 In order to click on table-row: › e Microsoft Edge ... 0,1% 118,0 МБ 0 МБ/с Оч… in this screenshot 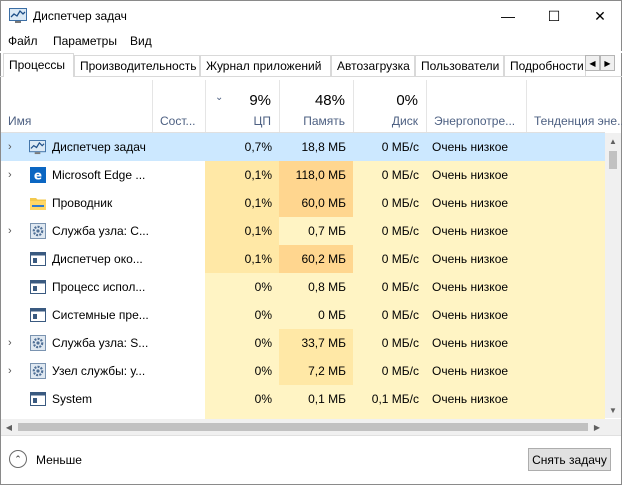, I will do `click(303, 175)`.